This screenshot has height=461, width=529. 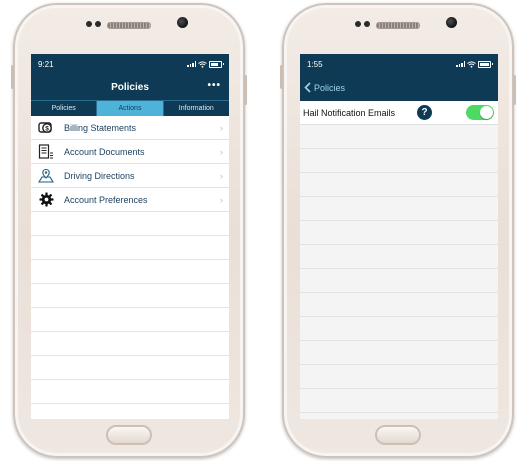 I want to click on menu-item-account-preferences: Account Preferences ›, so click(x=130, y=200).